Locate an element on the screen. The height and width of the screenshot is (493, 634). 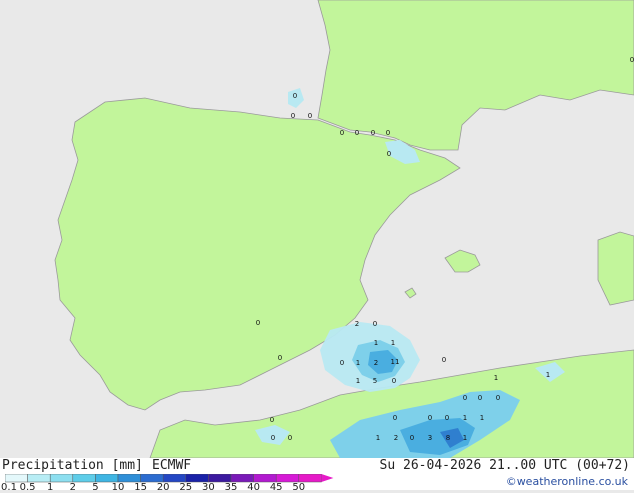
footer-title: Precipitation [mm] is located at coordinates (72, 465).